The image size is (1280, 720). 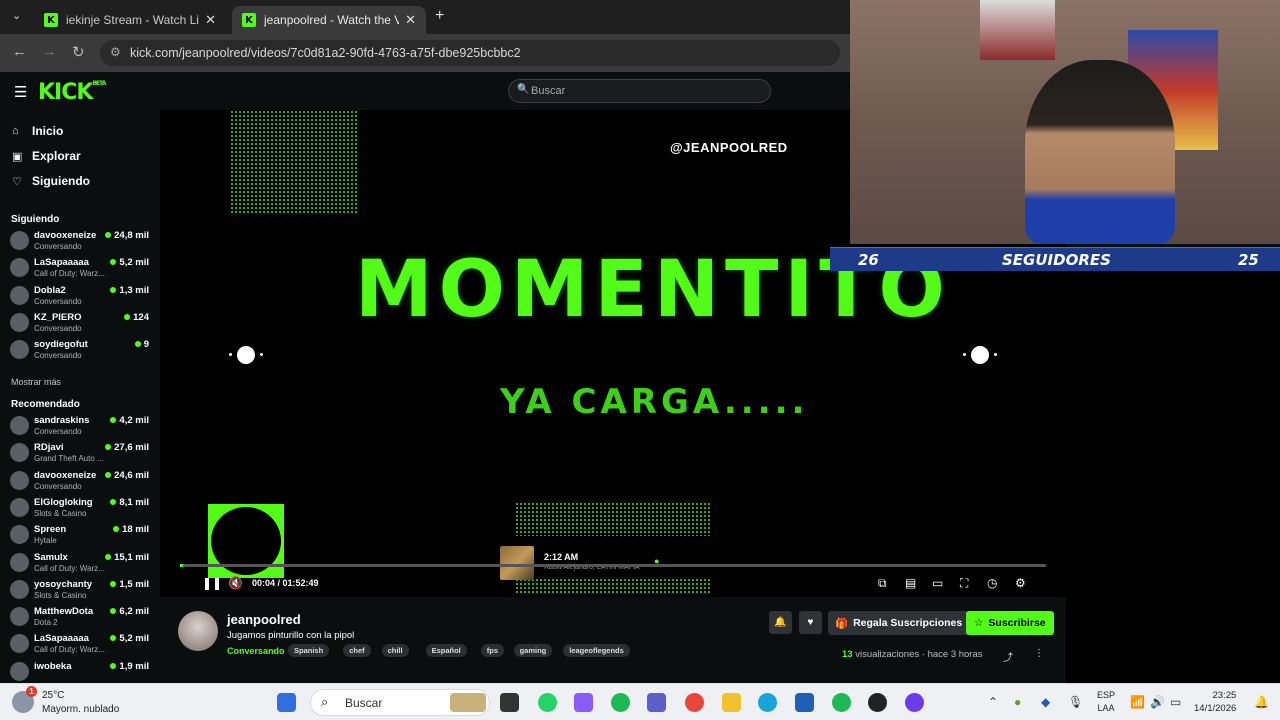 I want to click on more-options-icon: ⋮, so click(x=1039, y=653).